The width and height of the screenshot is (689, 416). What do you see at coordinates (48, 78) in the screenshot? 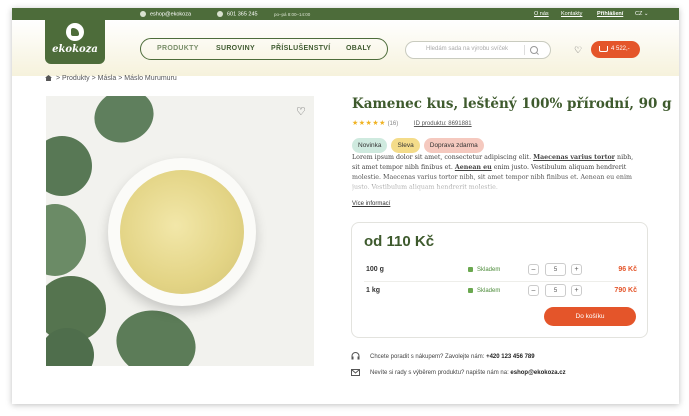
I see `home-icon` at bounding box center [48, 78].